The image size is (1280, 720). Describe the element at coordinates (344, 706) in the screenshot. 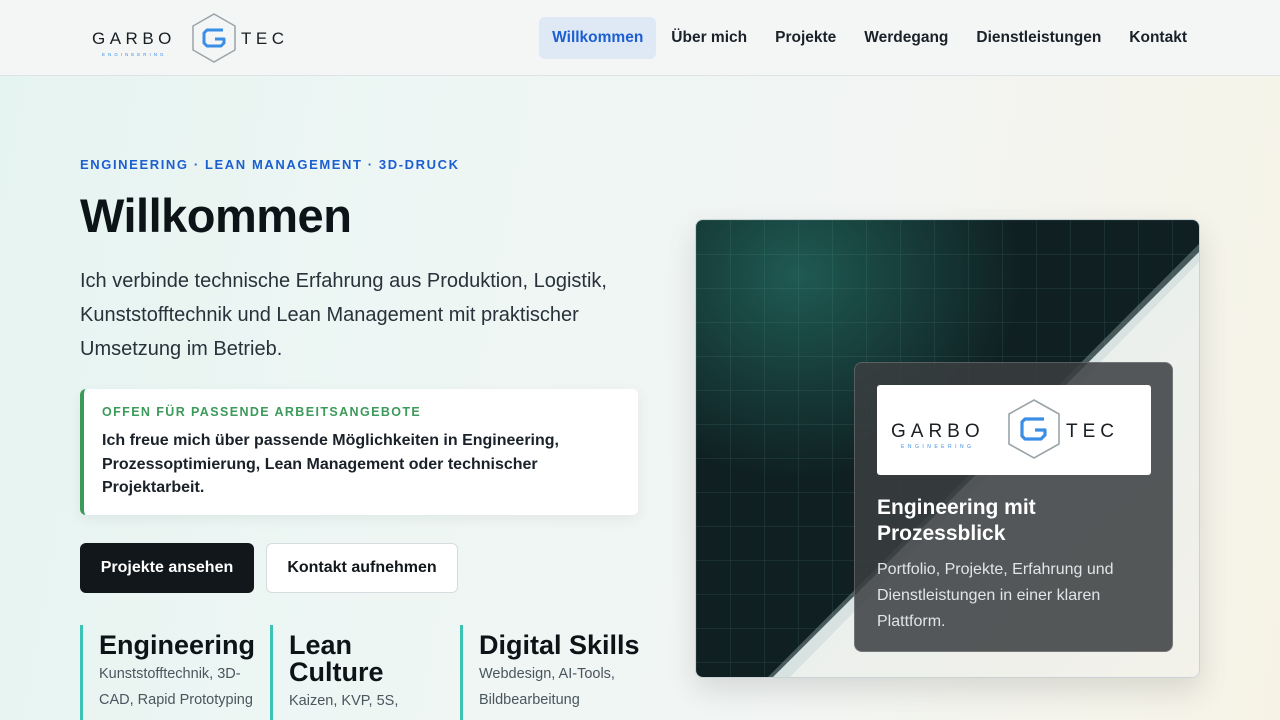

I see `pillar-description: Kaizen, KVP, 5S, Shopfloor, KPI` at that location.